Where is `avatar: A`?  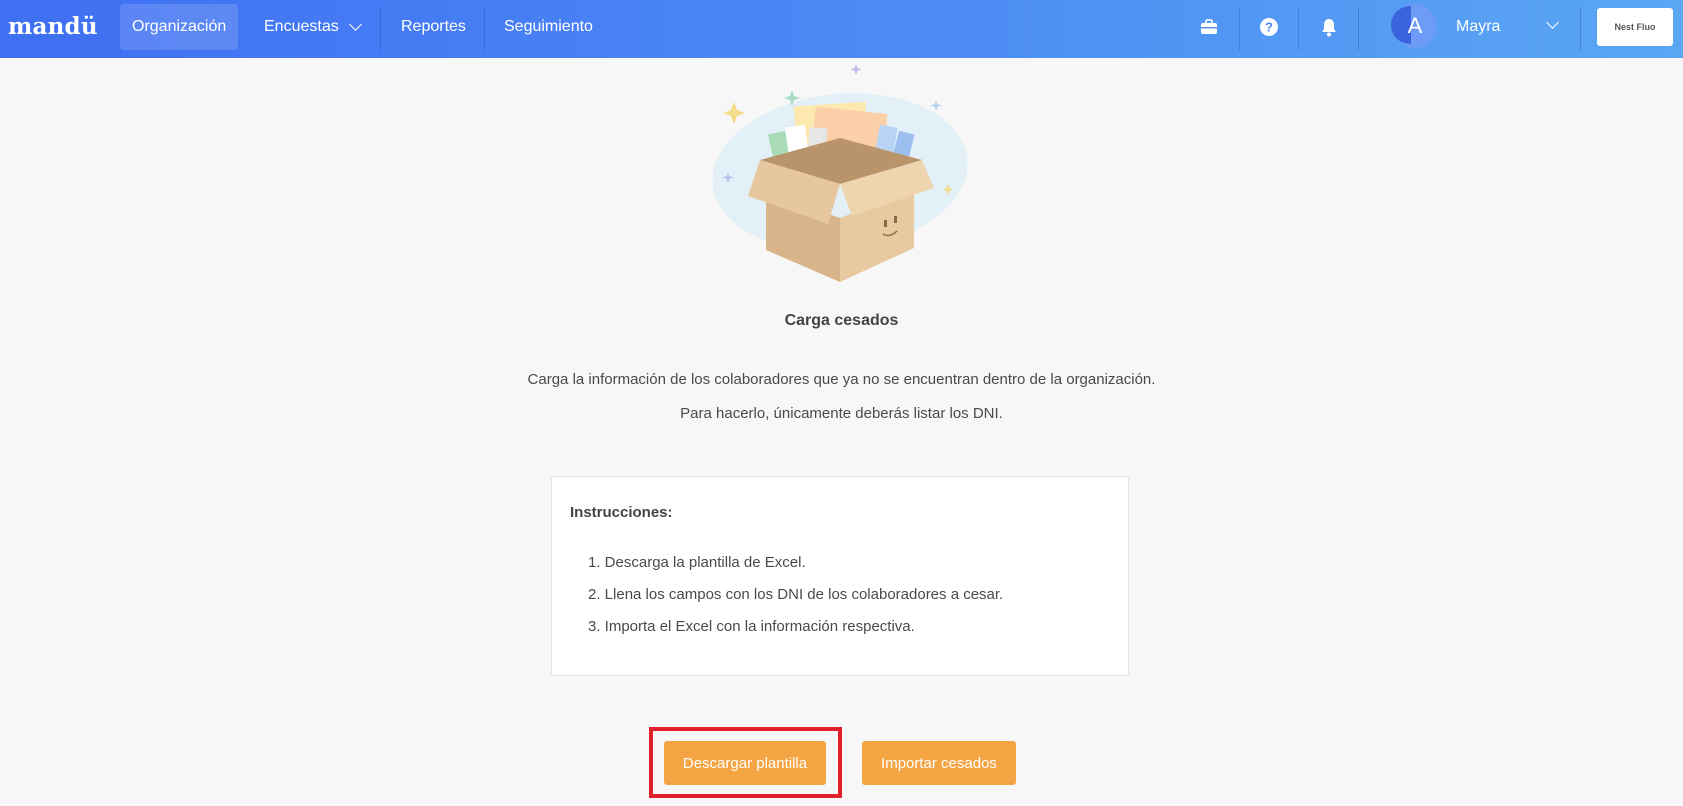 avatar: A is located at coordinates (1414, 26).